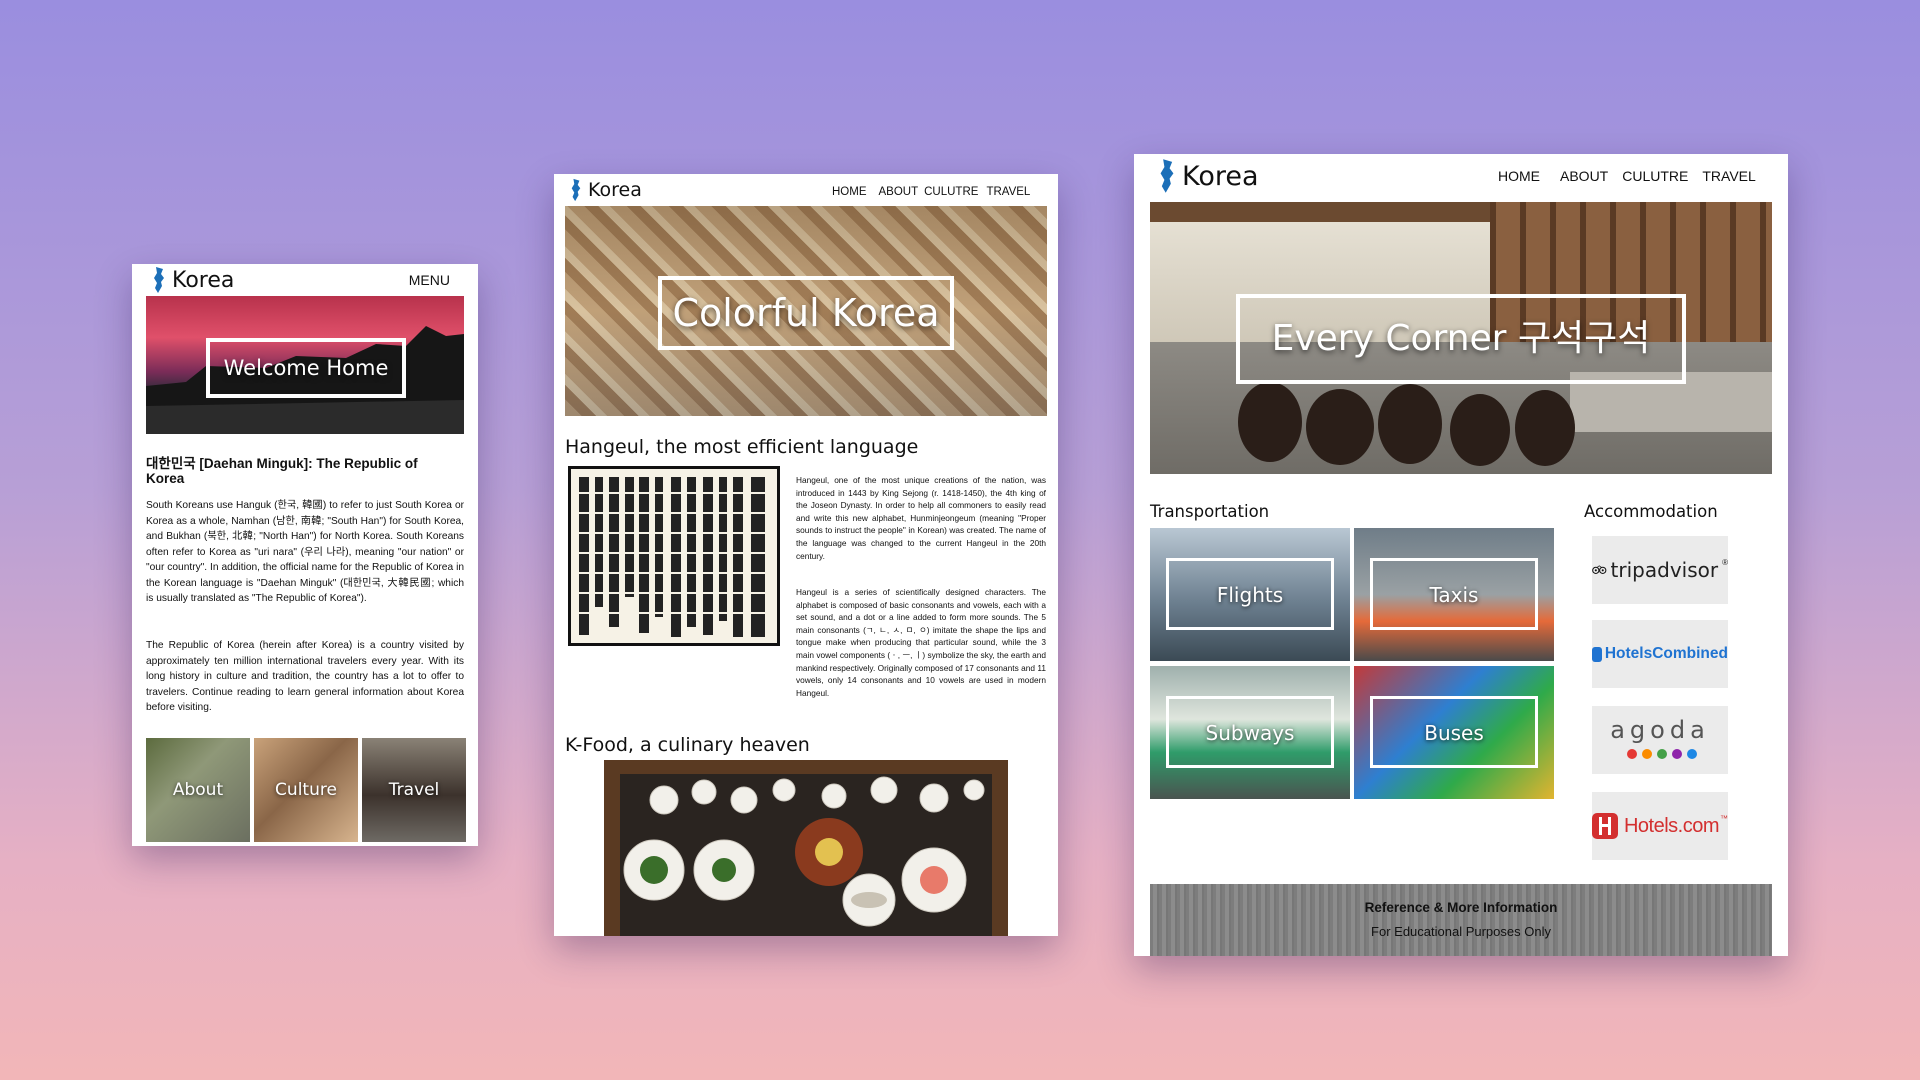 Image resolution: width=1920 pixels, height=1080 pixels. I want to click on kfood-image, so click(806, 848).